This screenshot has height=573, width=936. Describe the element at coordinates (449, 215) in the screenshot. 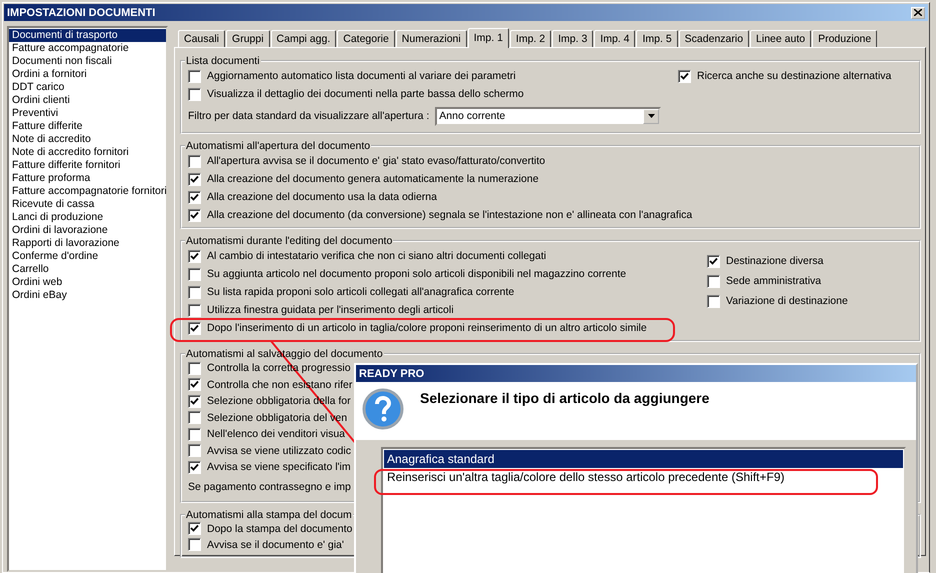

I see `checkbox-label: Alla creazione del documento (da conversione) segnala se l'intestazione non e' allineata con l'anagrafica` at that location.